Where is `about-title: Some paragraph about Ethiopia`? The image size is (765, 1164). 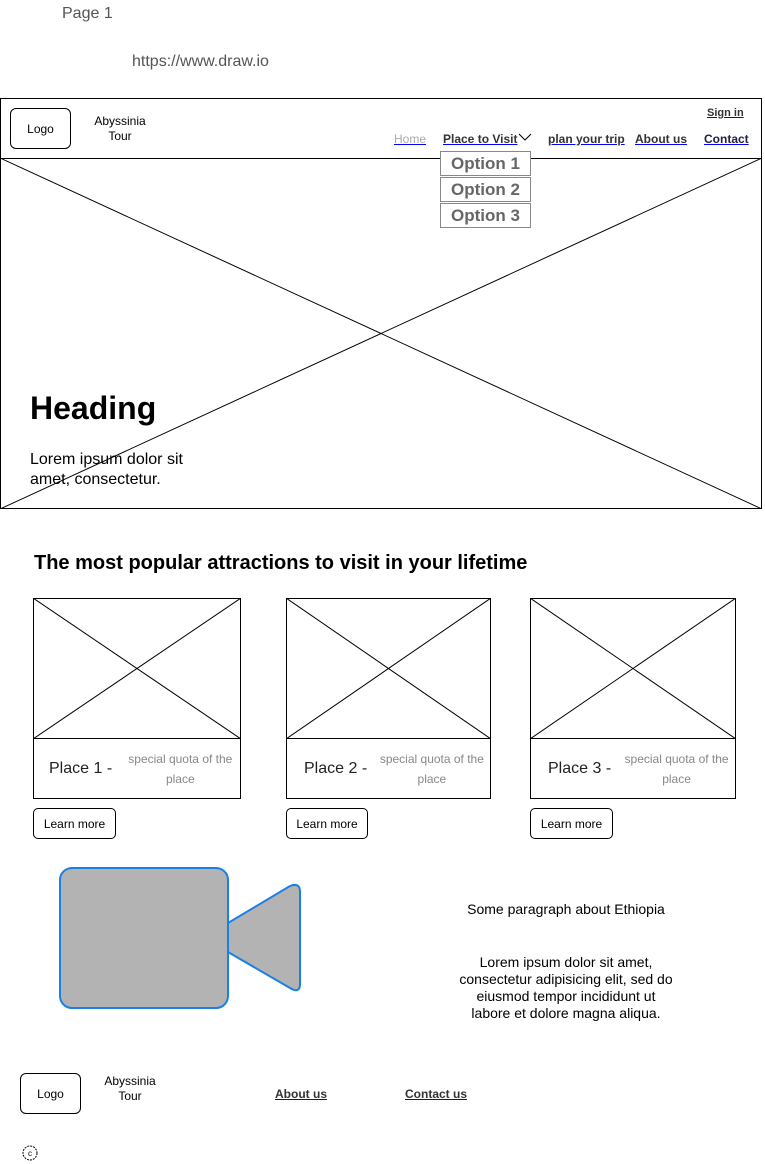
about-title: Some paragraph about Ethiopia is located at coordinates (566, 909).